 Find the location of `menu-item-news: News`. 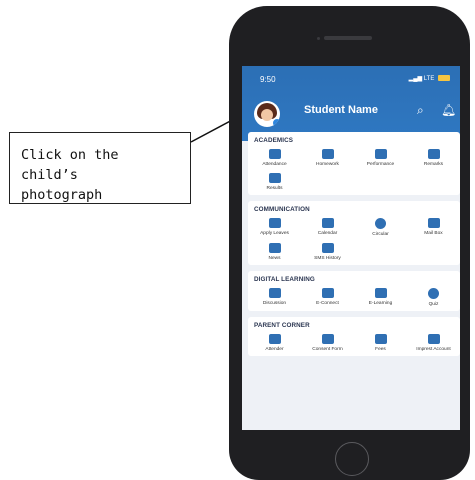

menu-item-news: News is located at coordinates (274, 252).